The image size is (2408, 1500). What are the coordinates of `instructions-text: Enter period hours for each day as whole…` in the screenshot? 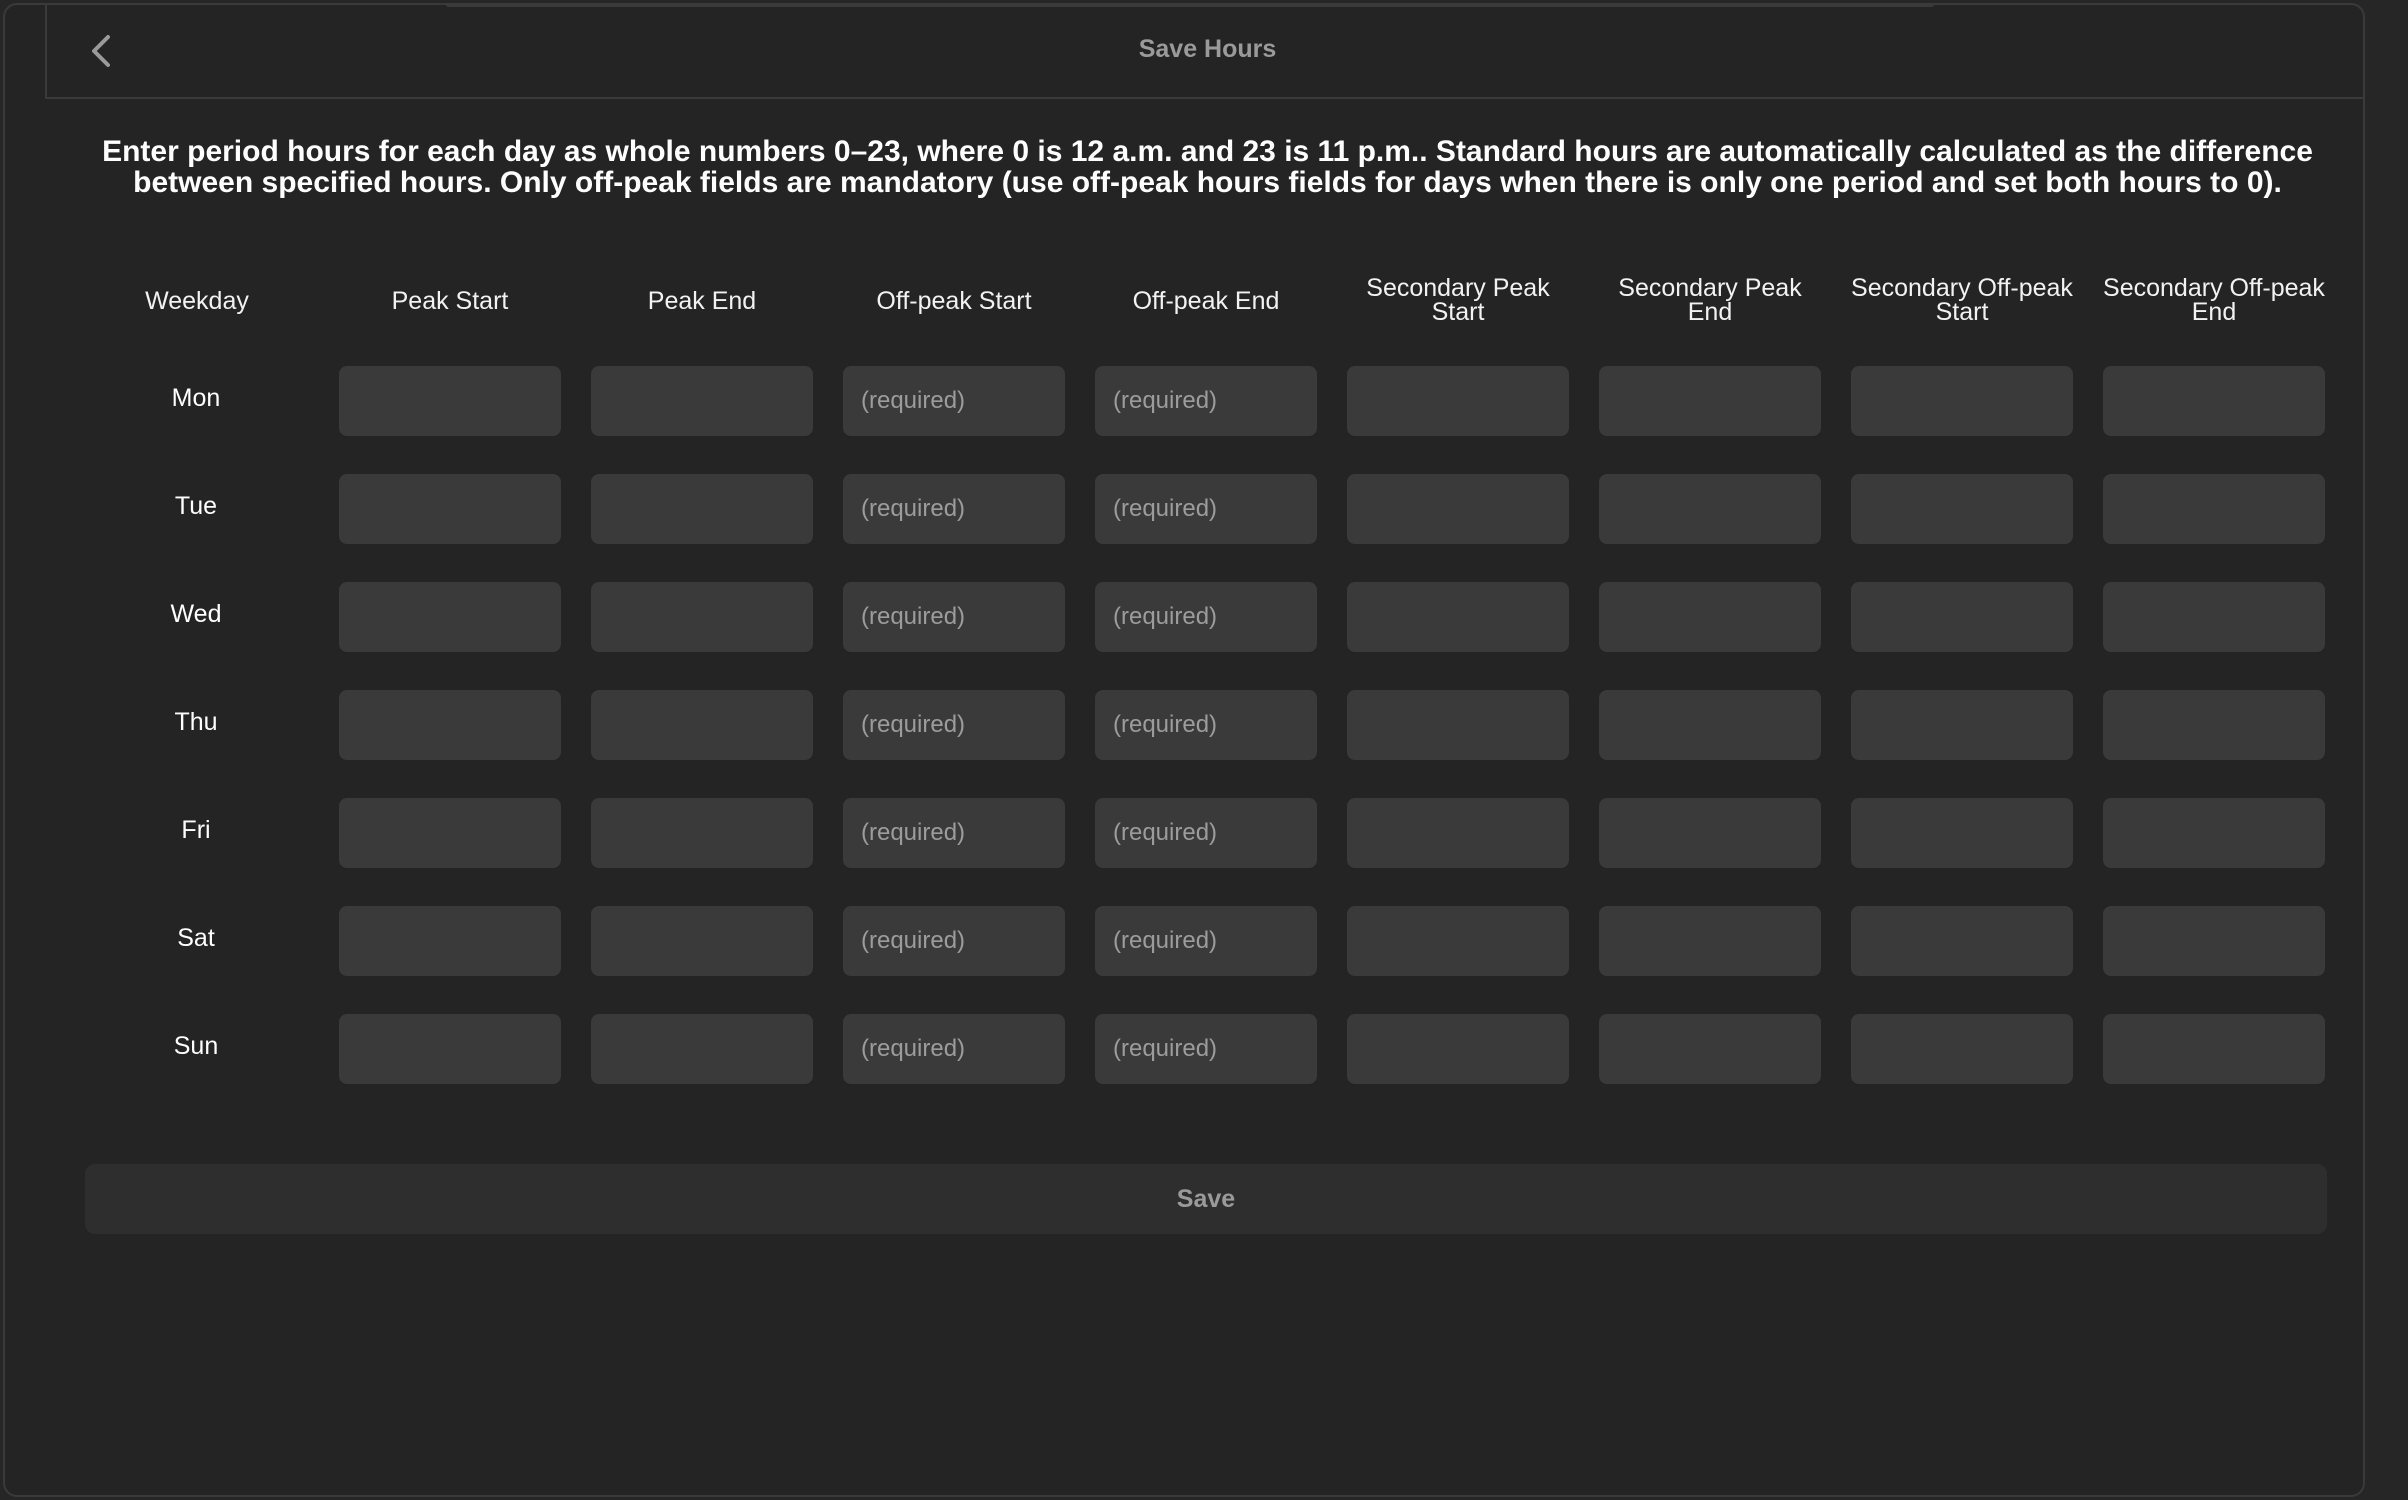 It's located at (1207, 167).